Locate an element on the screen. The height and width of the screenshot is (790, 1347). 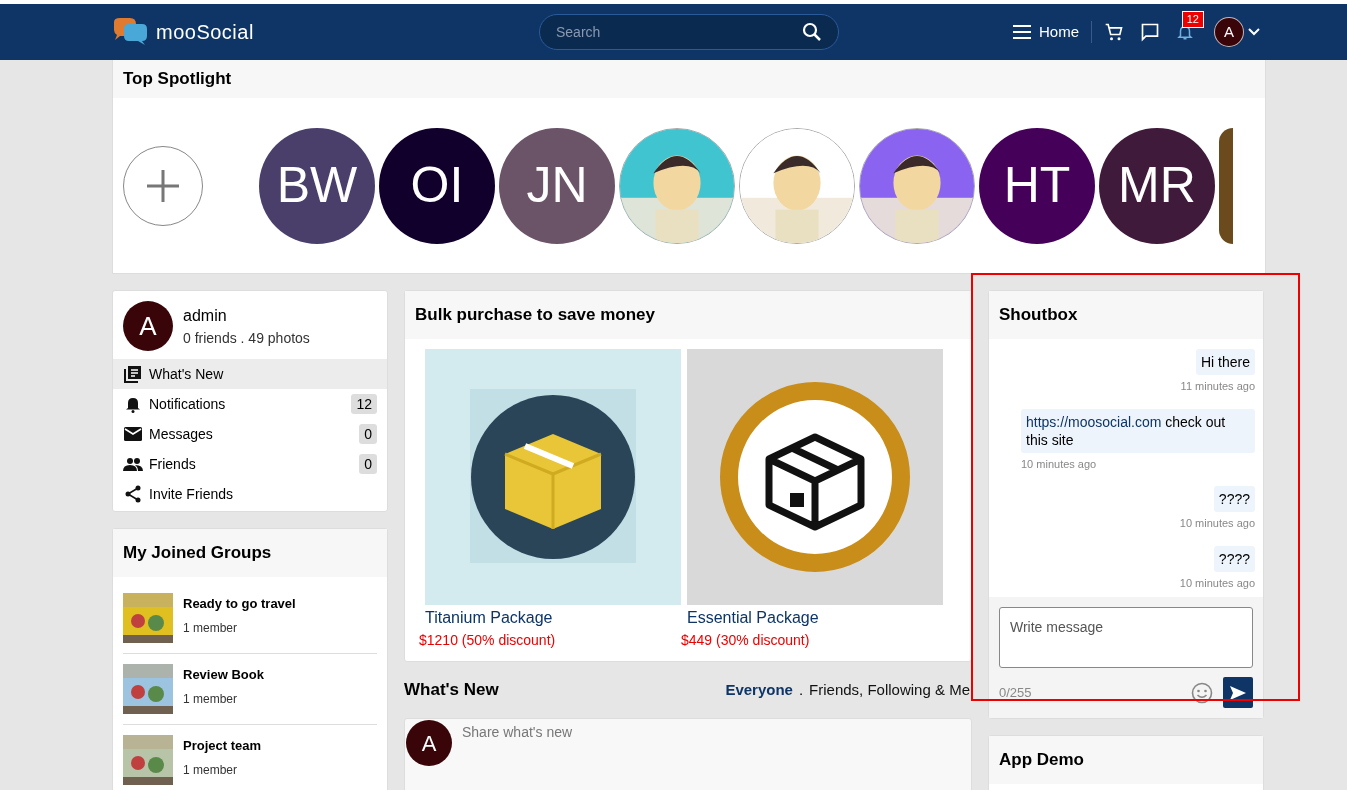
section-title: App Demo is located at coordinates (1041, 760).